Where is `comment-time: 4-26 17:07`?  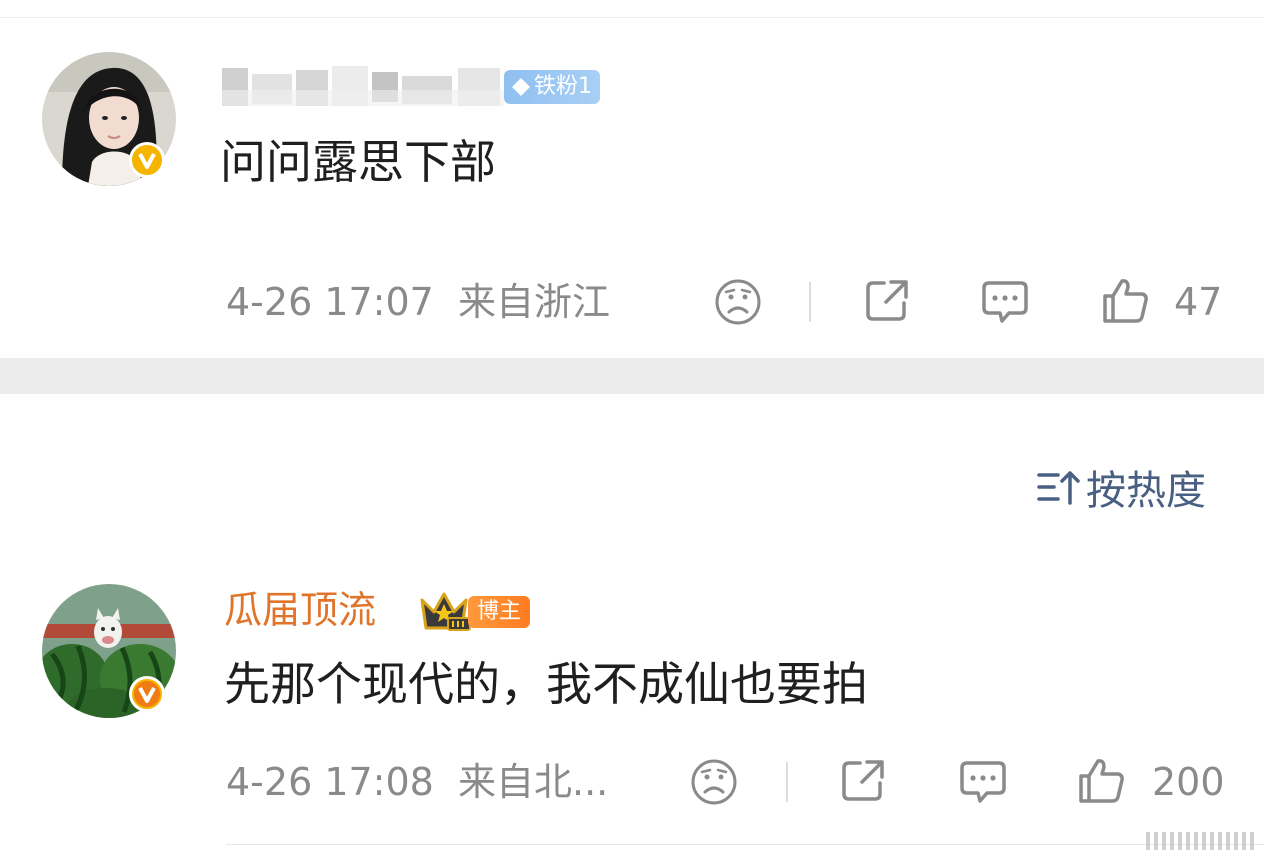
comment-time: 4-26 17:07 is located at coordinates (330, 302).